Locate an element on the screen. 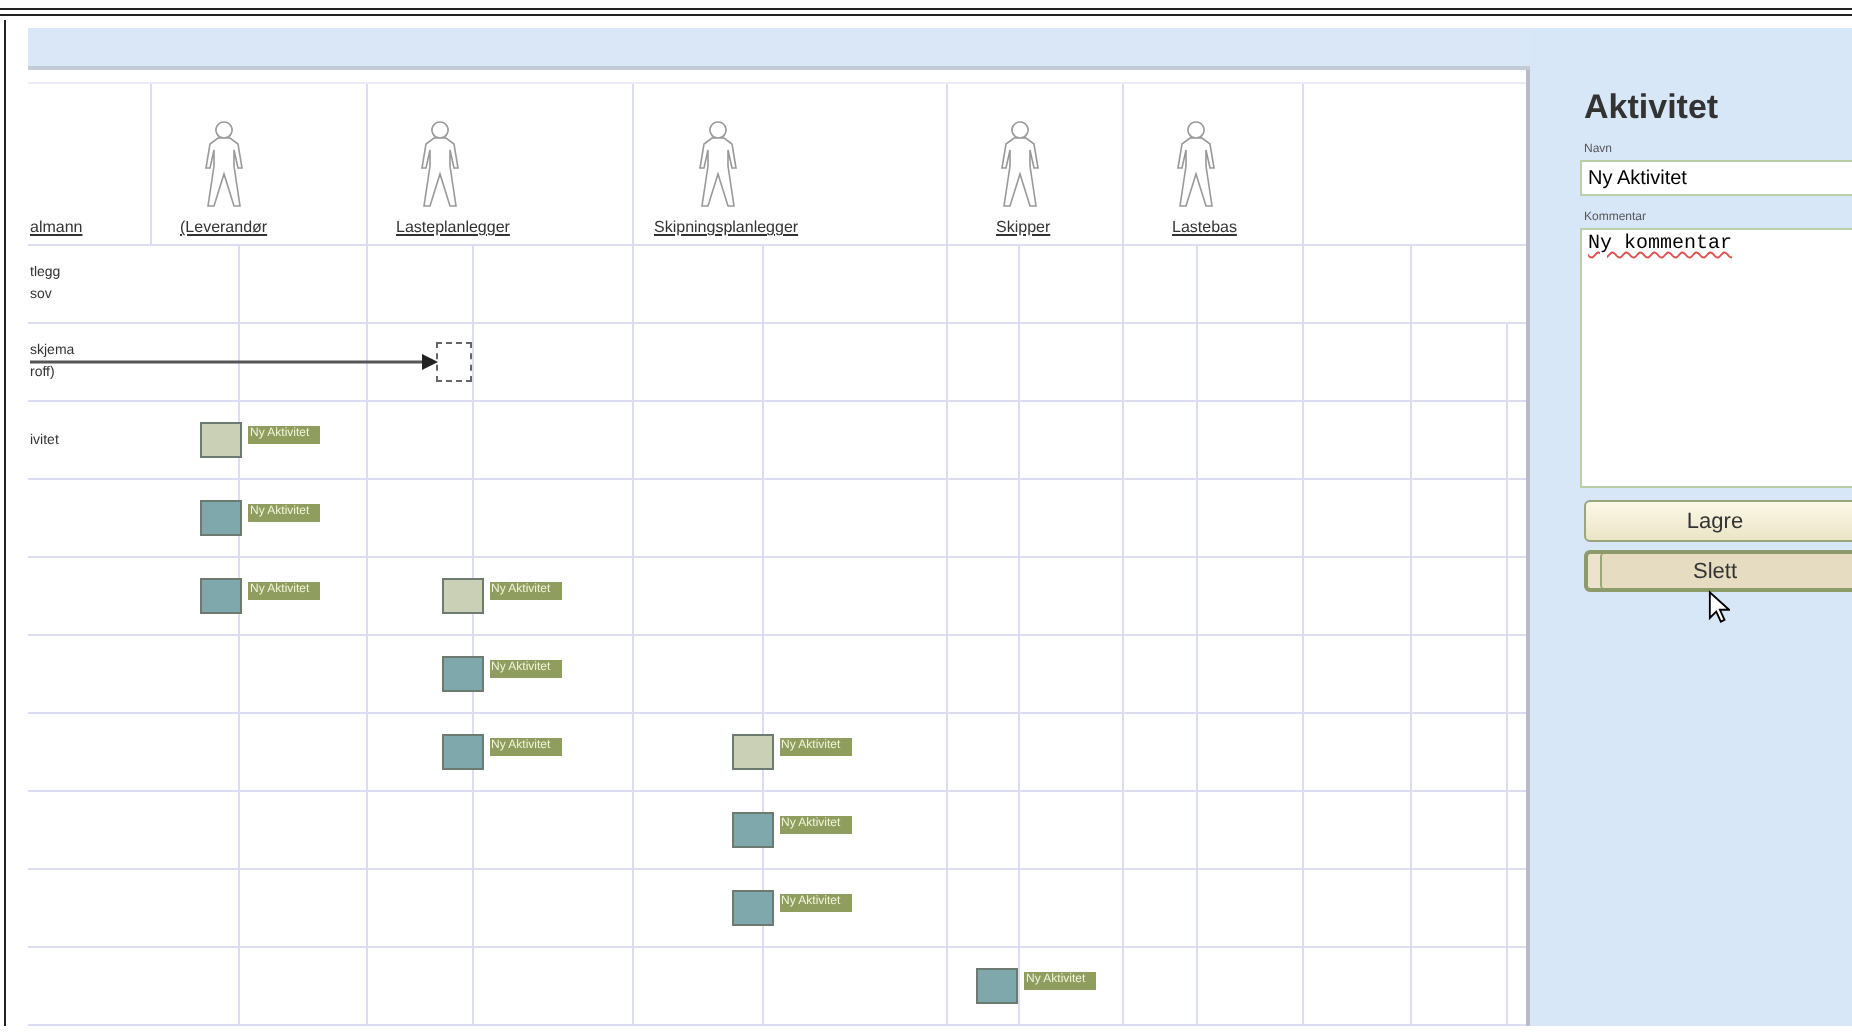 The height and width of the screenshot is (1034, 1852). lane-link: Skipningsplanlegger is located at coordinates (726, 227).